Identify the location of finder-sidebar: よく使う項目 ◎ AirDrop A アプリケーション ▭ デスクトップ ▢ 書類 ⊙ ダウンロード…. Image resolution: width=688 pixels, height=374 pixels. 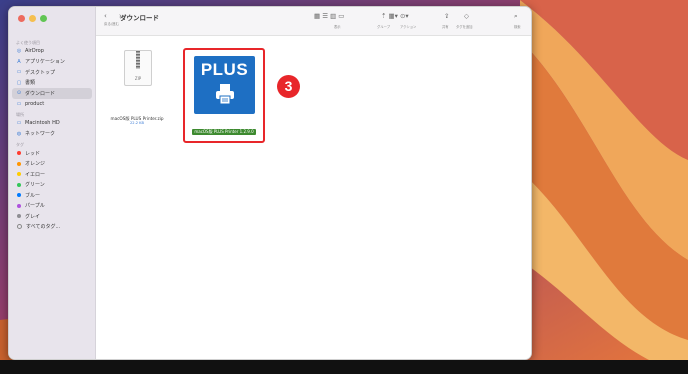
(52, 183).